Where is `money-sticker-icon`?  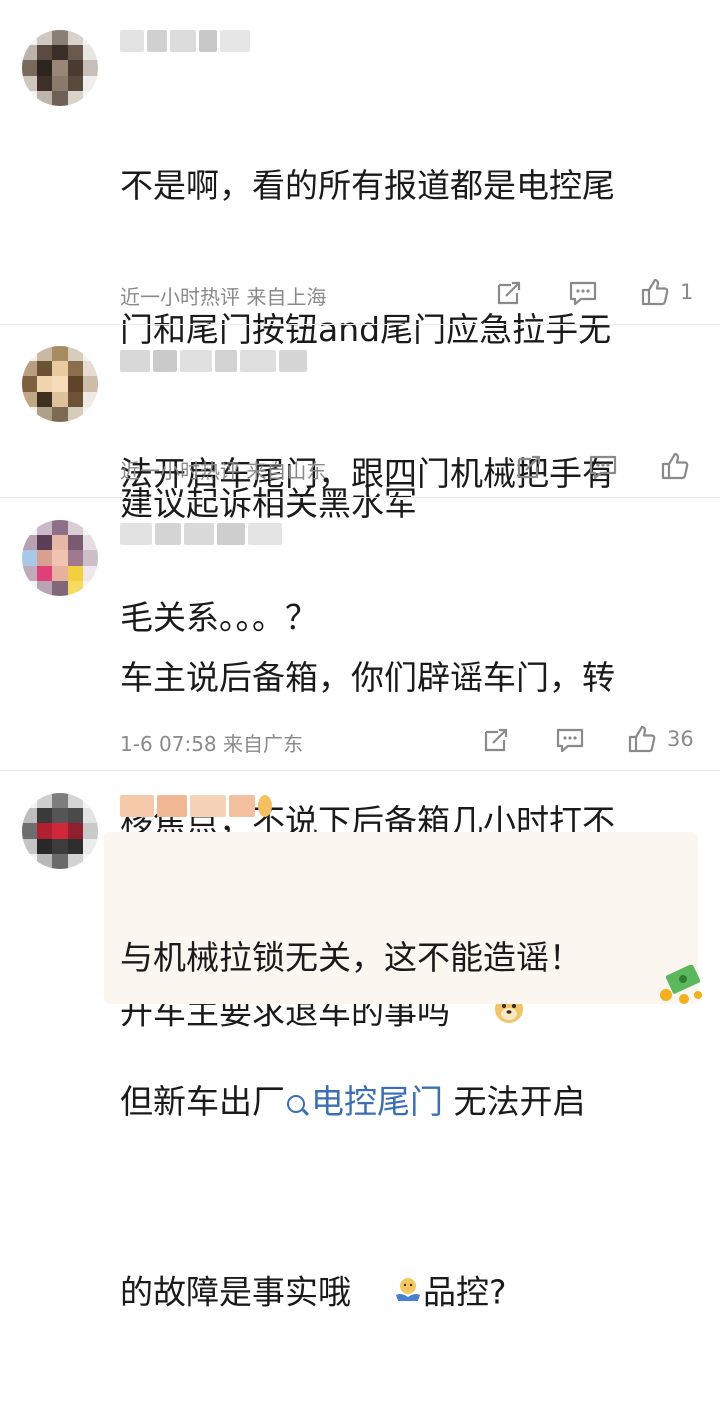 money-sticker-icon is located at coordinates (679, 987).